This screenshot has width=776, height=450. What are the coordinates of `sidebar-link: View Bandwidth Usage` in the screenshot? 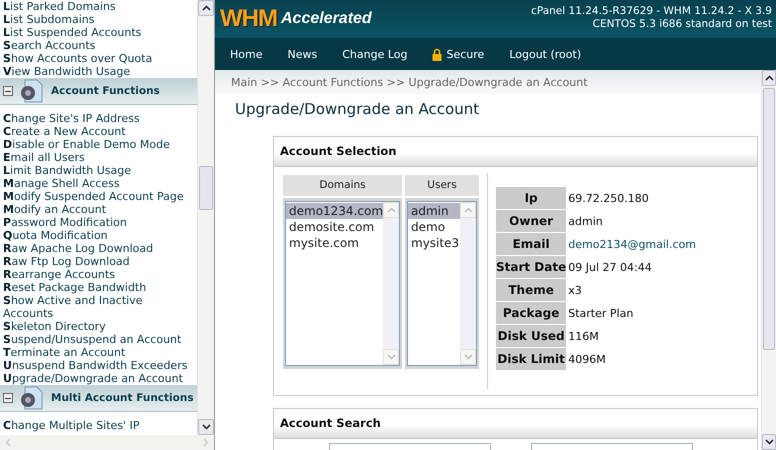 It's located at (66, 71).